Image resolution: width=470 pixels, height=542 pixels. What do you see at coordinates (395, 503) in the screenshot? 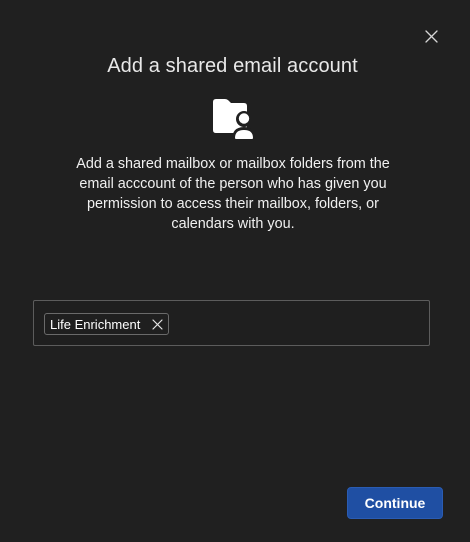
I see `continue-button: Continue` at bounding box center [395, 503].